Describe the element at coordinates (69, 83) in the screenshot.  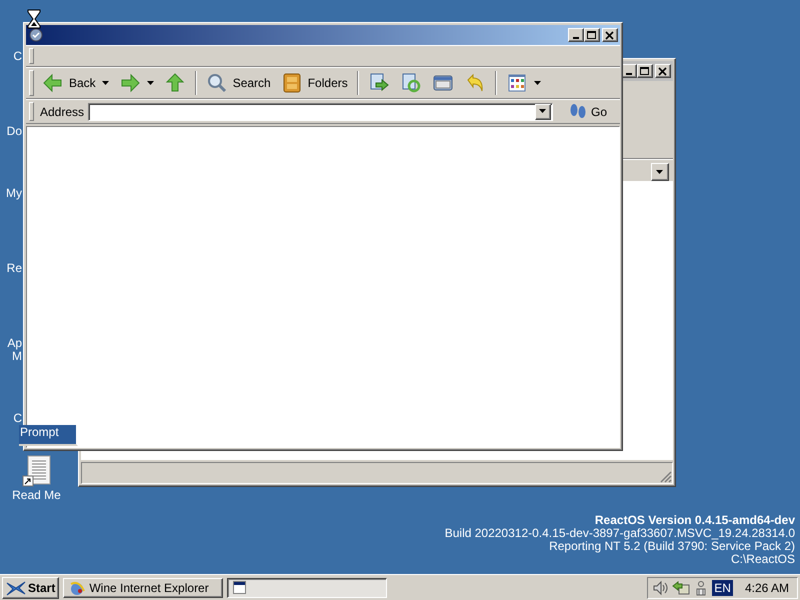
I see `toolbar-button: Back` at that location.